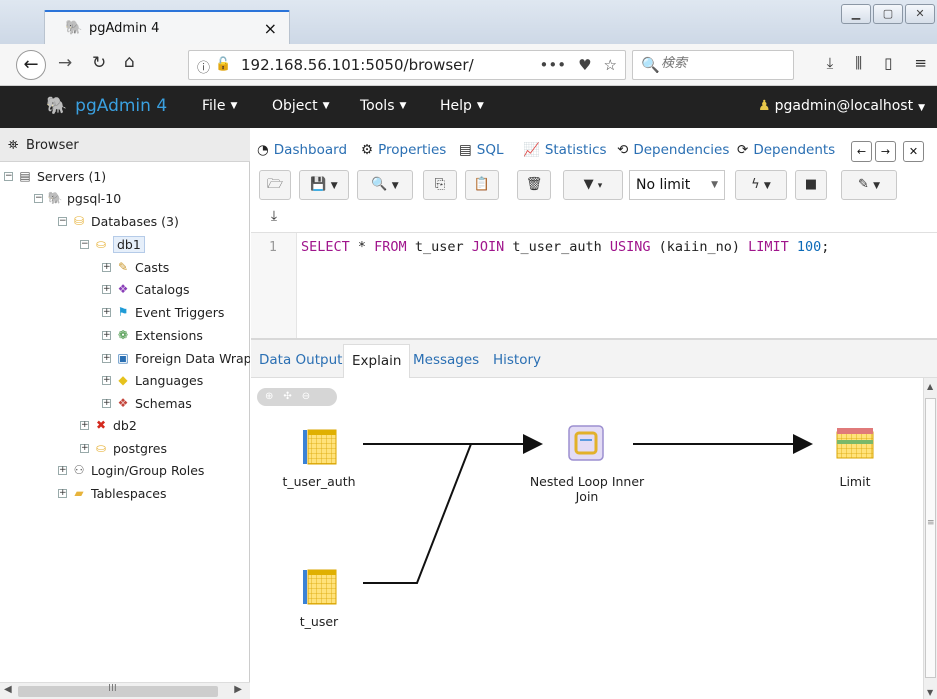  Describe the element at coordinates (357, 65) in the screenshot. I see `url-text: 192.168.56.101:5050/browser/` at that location.